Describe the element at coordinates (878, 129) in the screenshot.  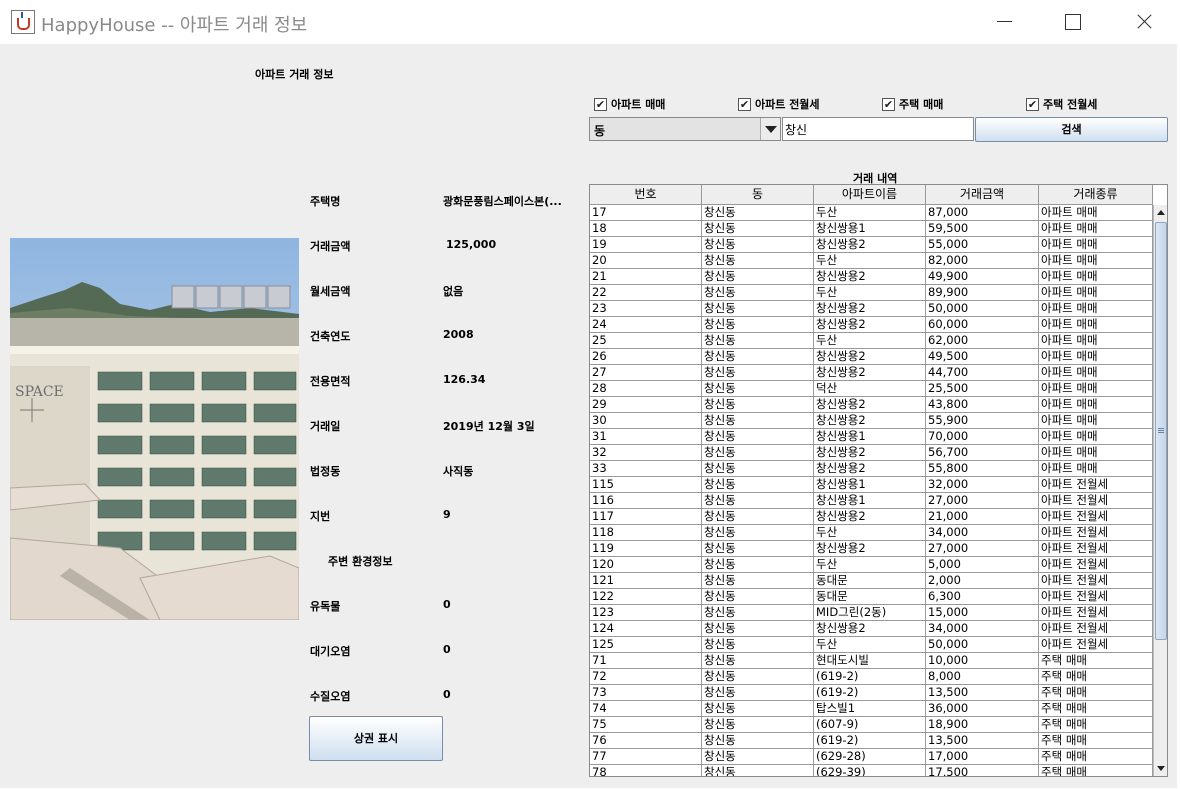
I see `search-input` at that location.